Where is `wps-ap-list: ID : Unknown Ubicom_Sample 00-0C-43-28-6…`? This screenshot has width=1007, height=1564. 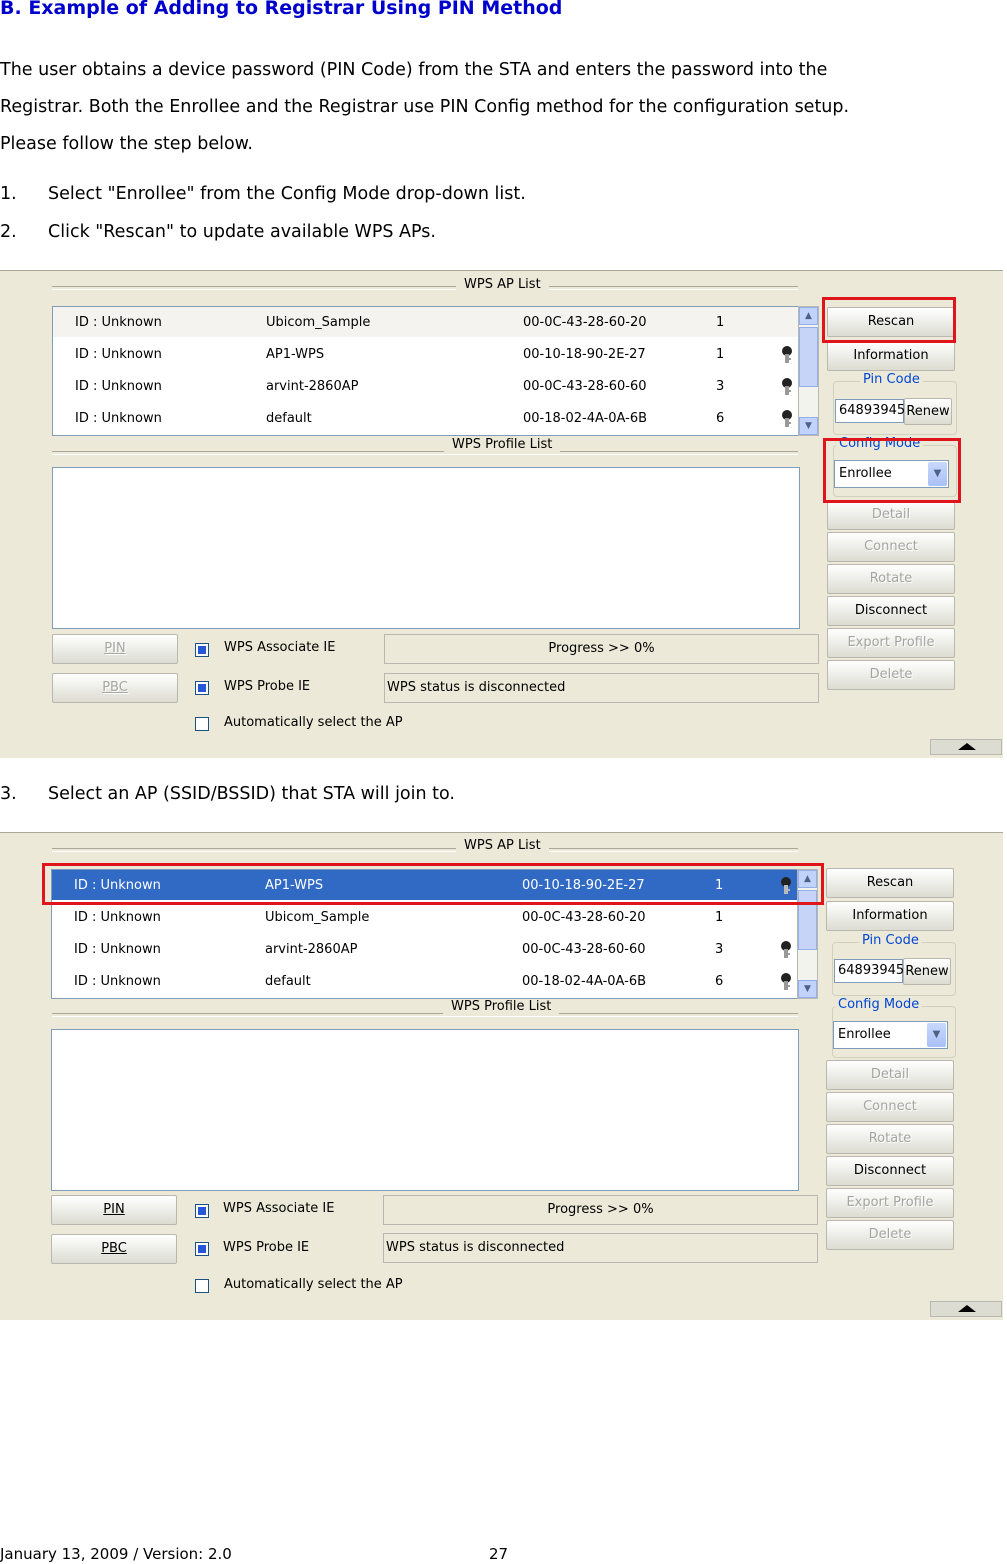
wps-ap-list: ID : Unknown Ubicom_Sample 00-0C-43-28-6… is located at coordinates (425, 371).